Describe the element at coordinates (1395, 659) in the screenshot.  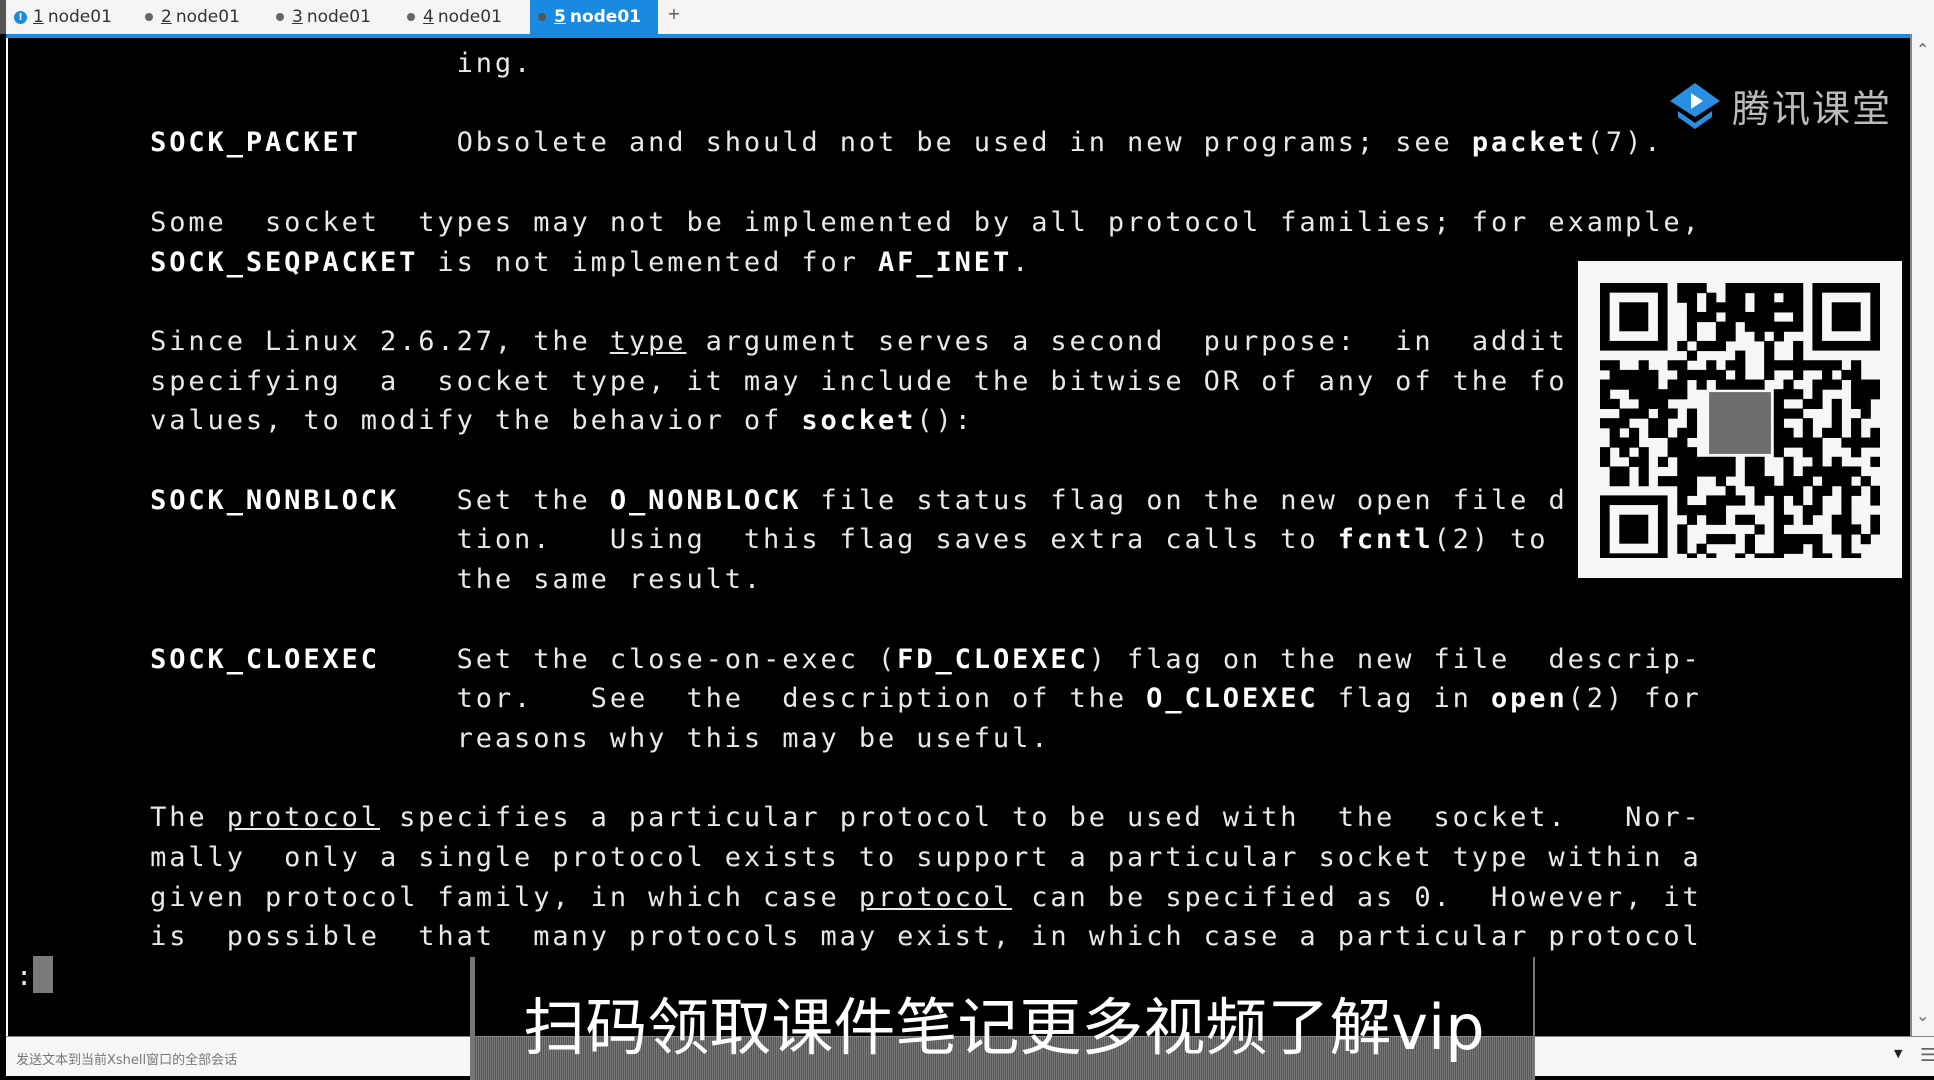
I see `text: ) flag on the new file descrip-` at that location.